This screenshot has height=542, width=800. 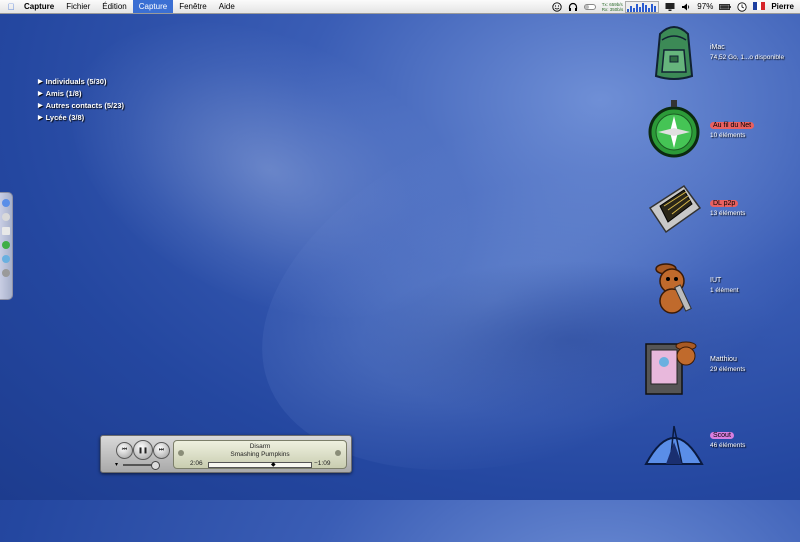 I want to click on volume-low-icon: ▾, so click(x=117, y=465).